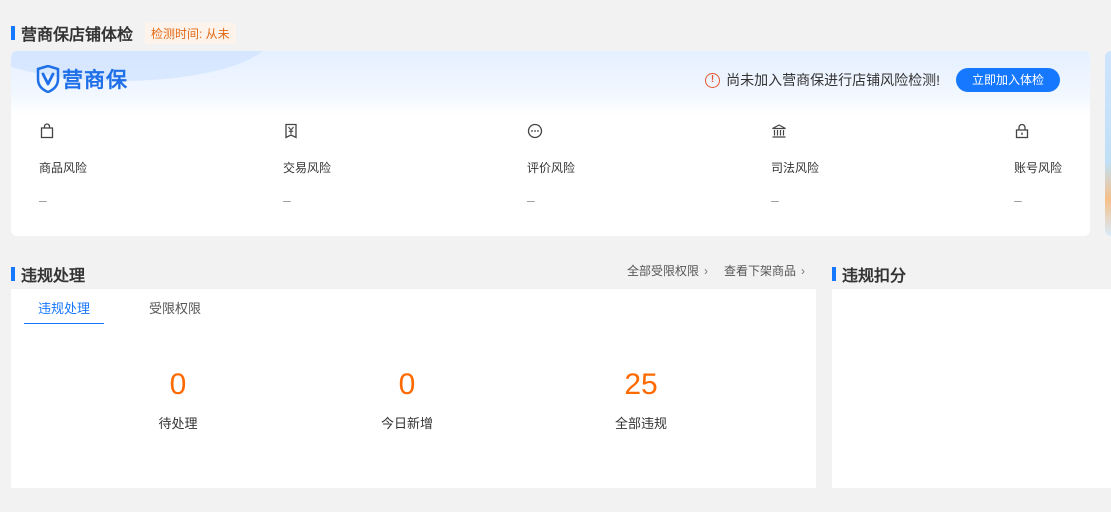  Describe the element at coordinates (760, 271) in the screenshot. I see `link-label: 查看下架商品` at that location.